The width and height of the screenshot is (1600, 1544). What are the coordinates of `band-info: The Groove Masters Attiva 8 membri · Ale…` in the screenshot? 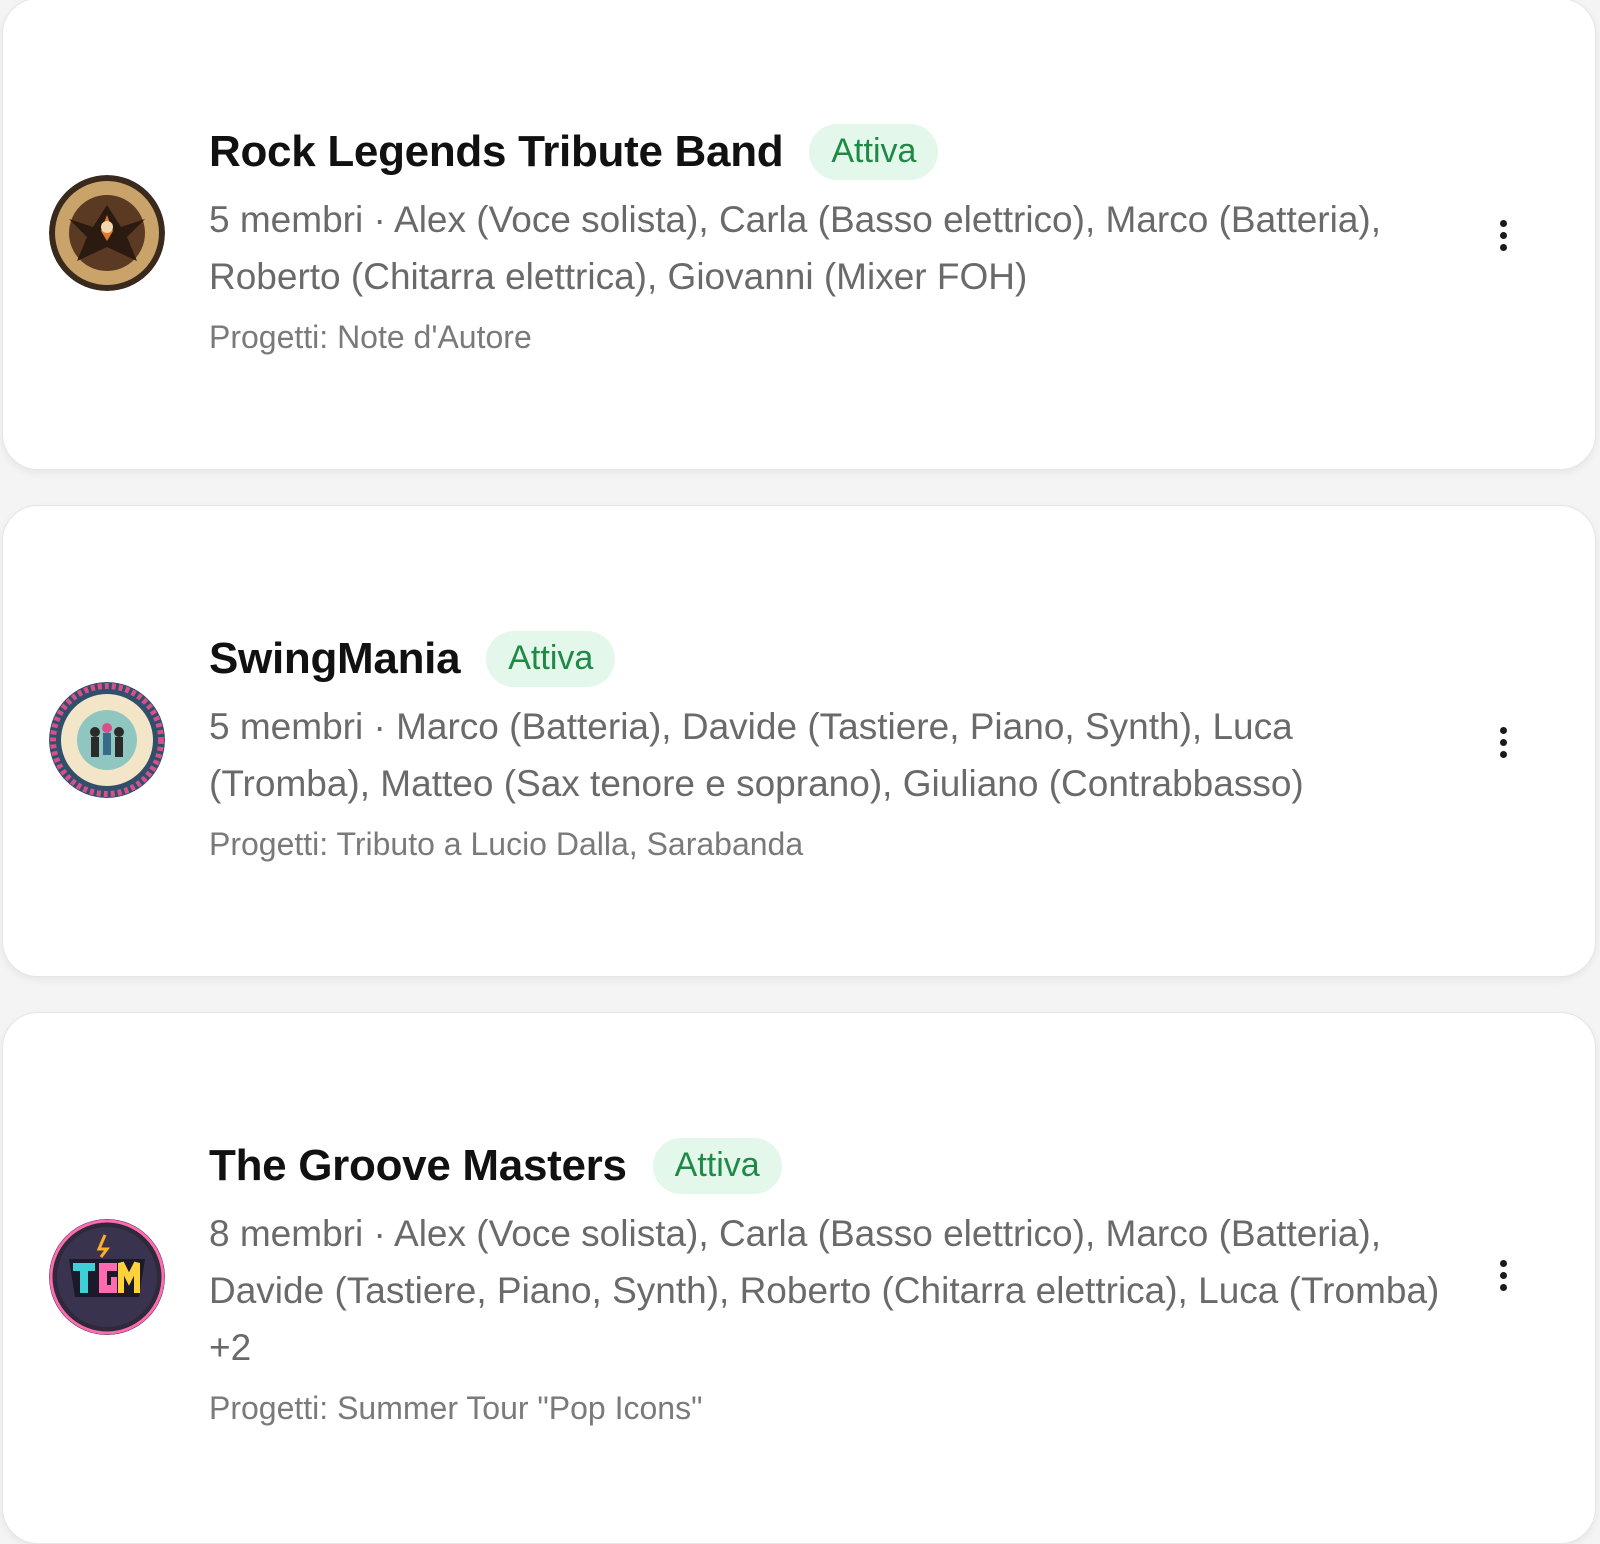 It's located at (829, 1283).